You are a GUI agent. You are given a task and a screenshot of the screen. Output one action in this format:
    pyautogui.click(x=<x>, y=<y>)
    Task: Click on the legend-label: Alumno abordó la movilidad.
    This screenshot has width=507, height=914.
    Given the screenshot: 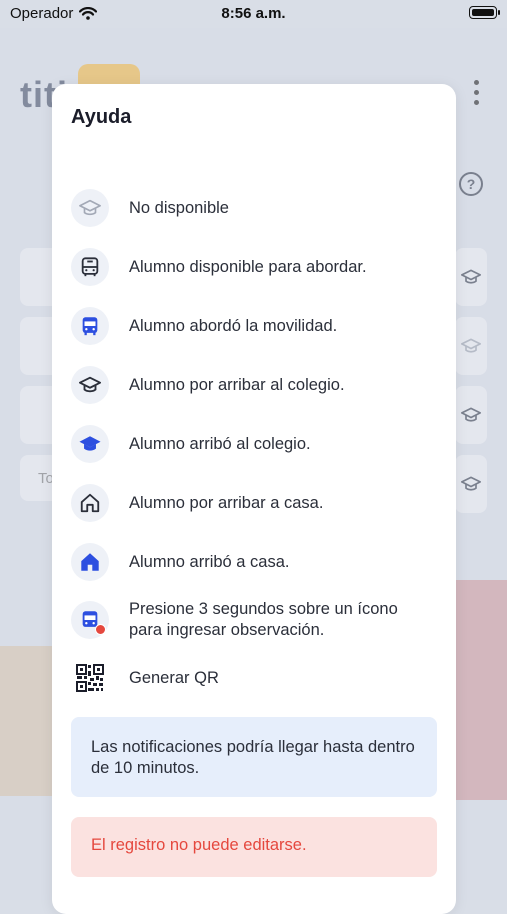 What is the action you would take?
    pyautogui.click(x=233, y=325)
    